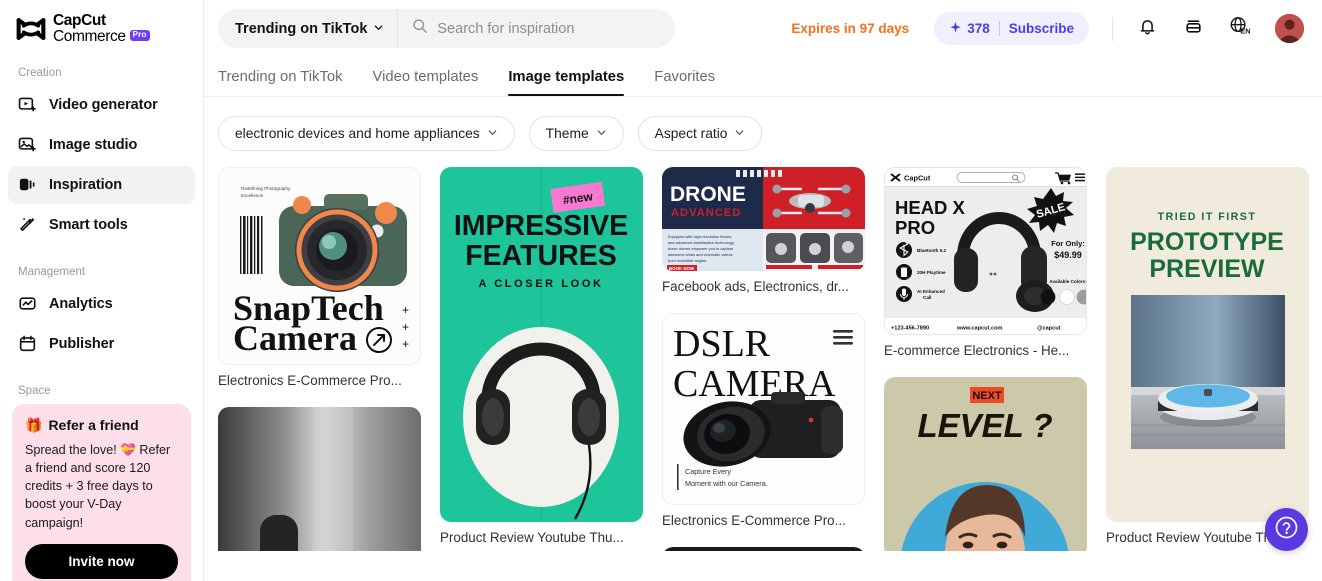  What do you see at coordinates (34, 390) in the screenshot?
I see `sidebar-section-space-label: Space` at bounding box center [34, 390].